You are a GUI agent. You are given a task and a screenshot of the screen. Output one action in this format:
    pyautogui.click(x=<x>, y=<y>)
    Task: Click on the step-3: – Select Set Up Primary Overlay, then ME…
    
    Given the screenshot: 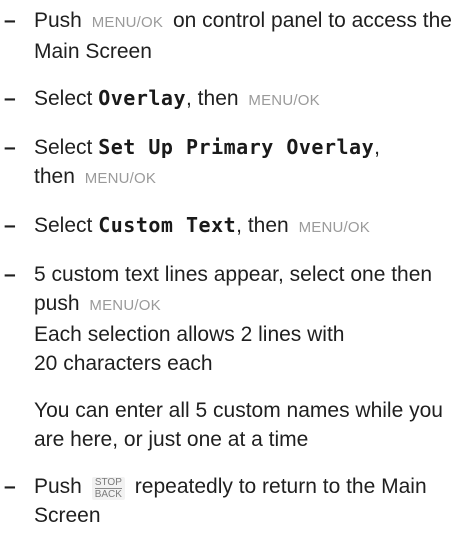 What is the action you would take?
    pyautogui.click(x=235, y=163)
    